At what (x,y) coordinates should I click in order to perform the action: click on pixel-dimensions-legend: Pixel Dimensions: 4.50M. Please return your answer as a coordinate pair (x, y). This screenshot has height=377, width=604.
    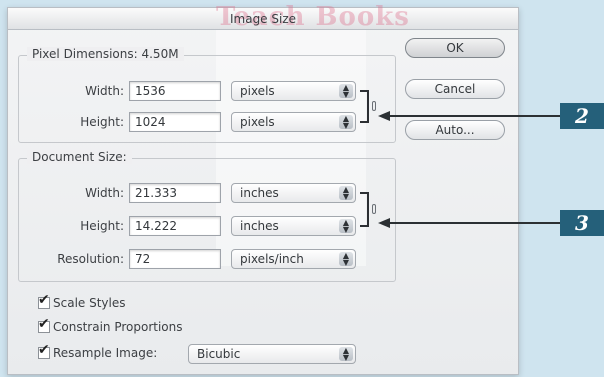
    Looking at the image, I should click on (105, 54).